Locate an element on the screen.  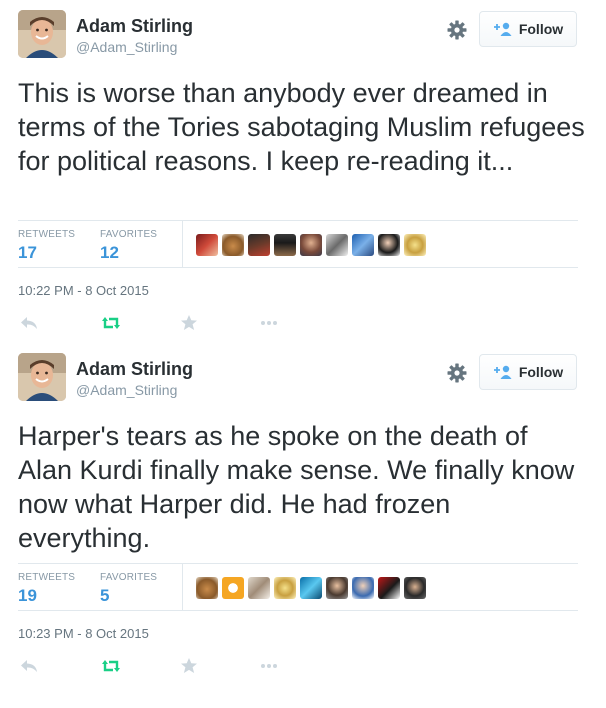
retweets-value: 19 is located at coordinates (27, 595).